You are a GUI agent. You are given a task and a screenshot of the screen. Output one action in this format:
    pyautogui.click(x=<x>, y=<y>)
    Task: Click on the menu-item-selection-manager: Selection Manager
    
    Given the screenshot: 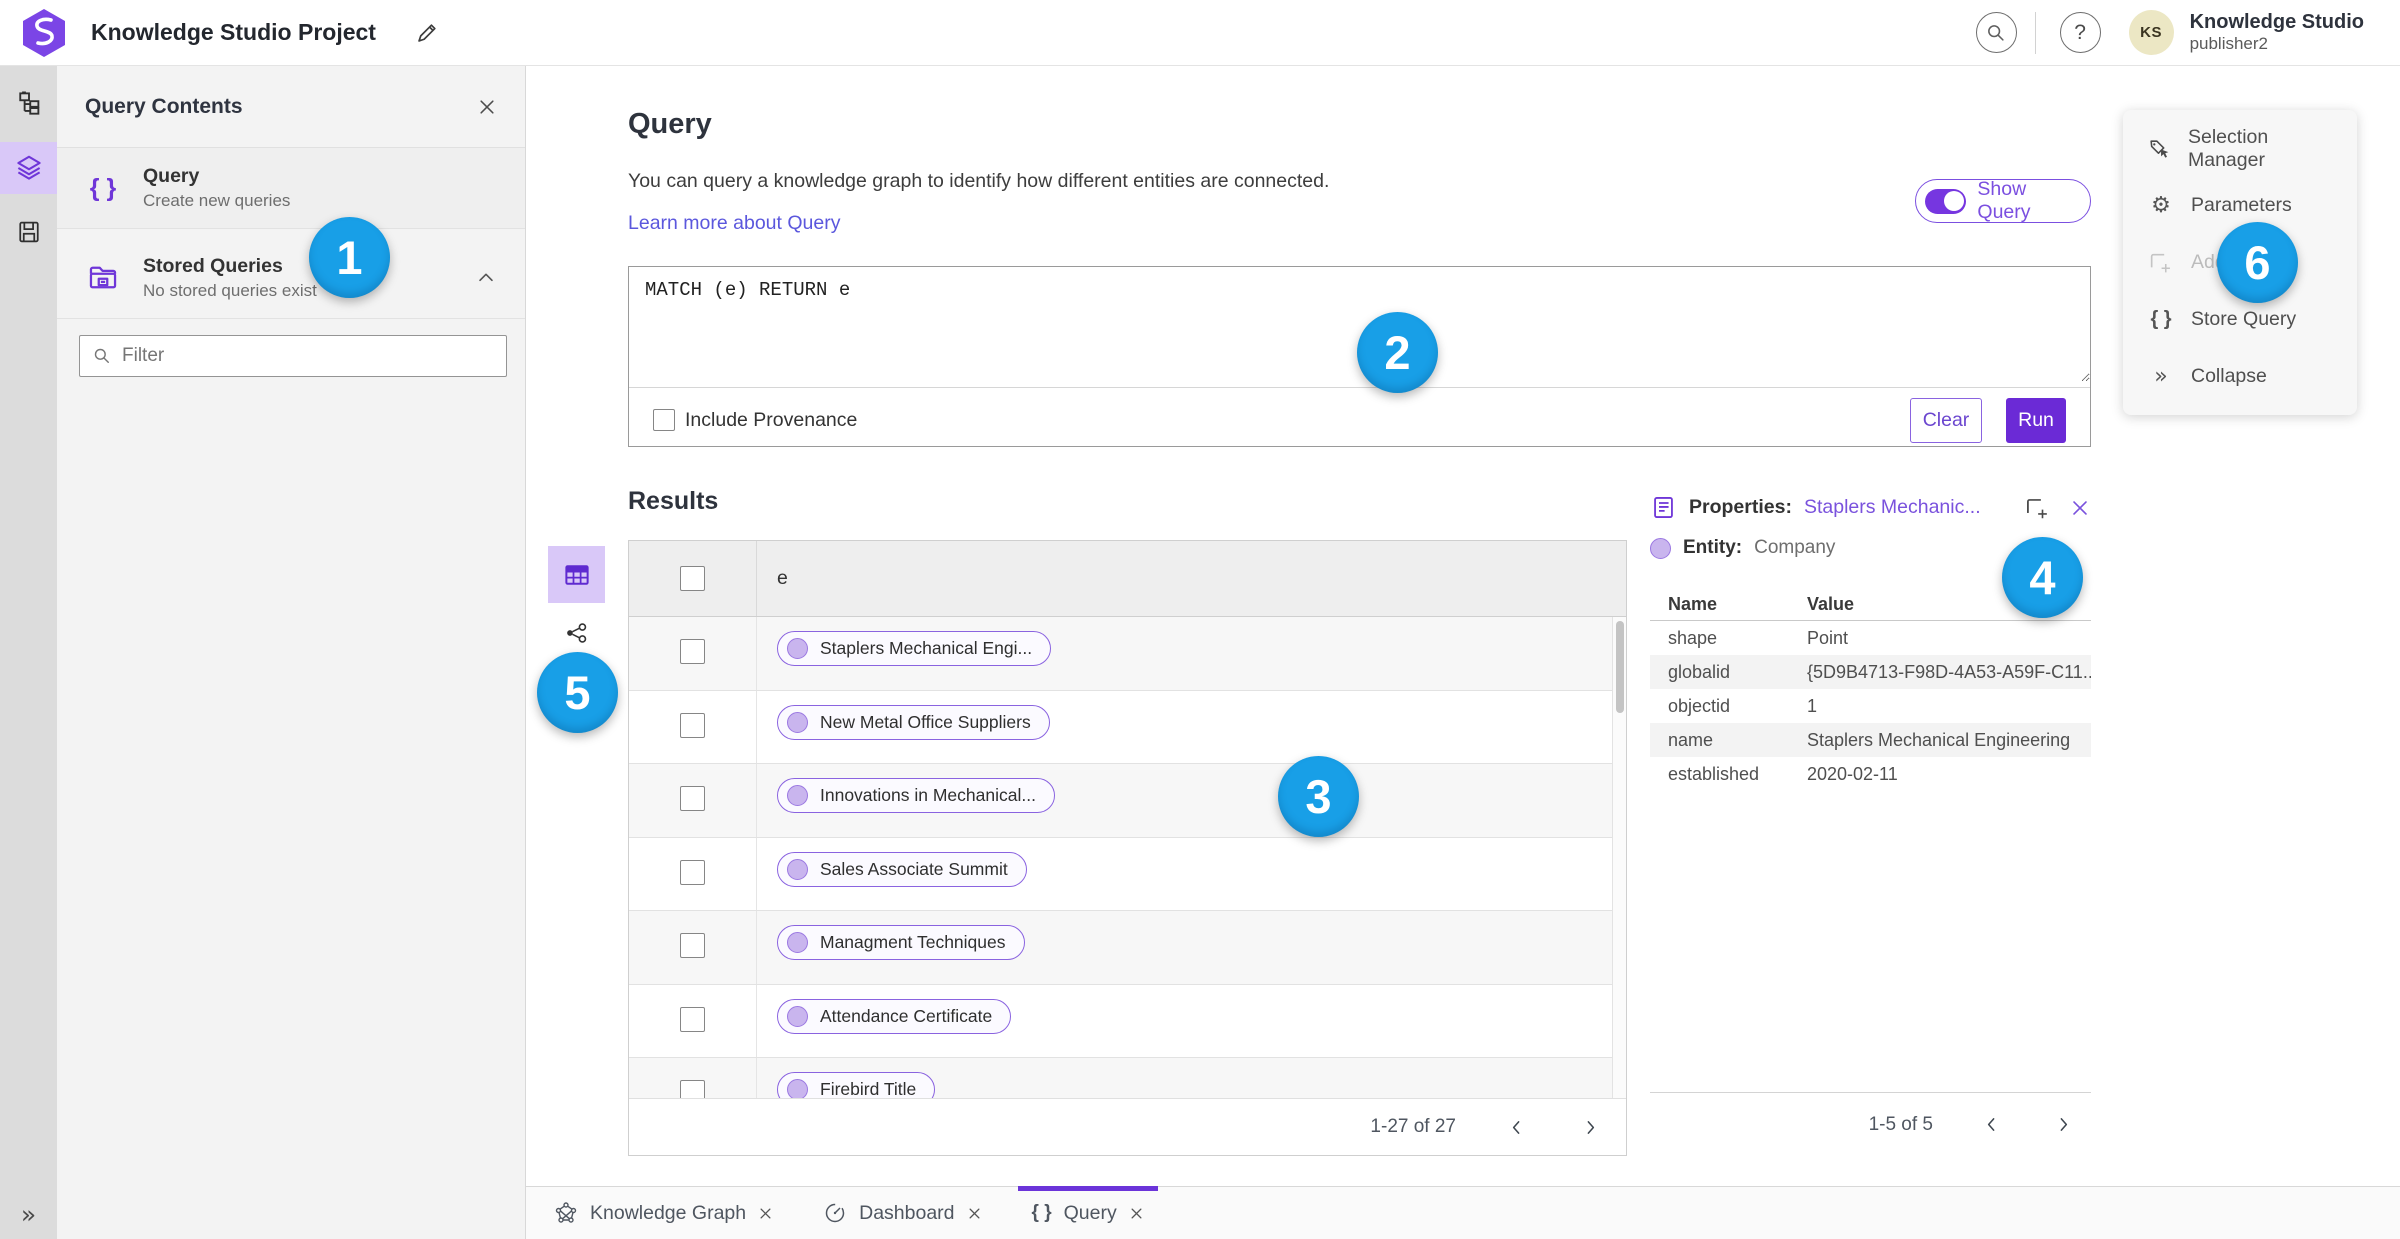 What is the action you would take?
    pyautogui.click(x=2240, y=149)
    